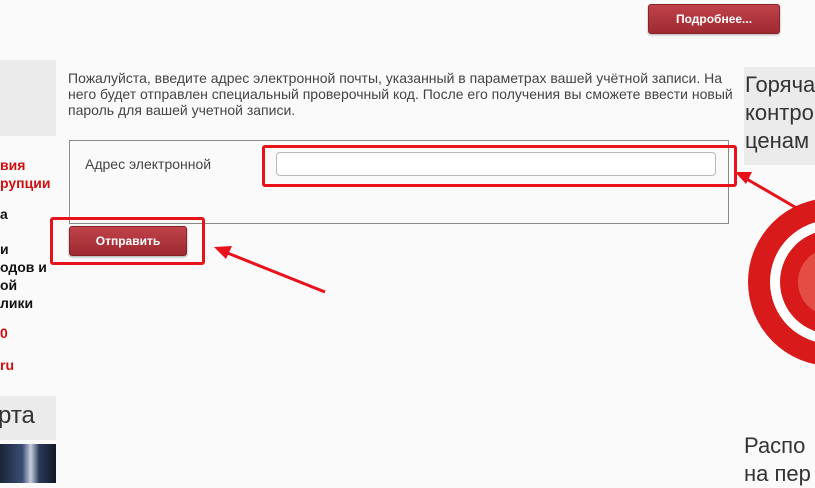 The image size is (815, 488). Describe the element at coordinates (768, 192) in the screenshot. I see `arrow-to-email-icon` at that location.